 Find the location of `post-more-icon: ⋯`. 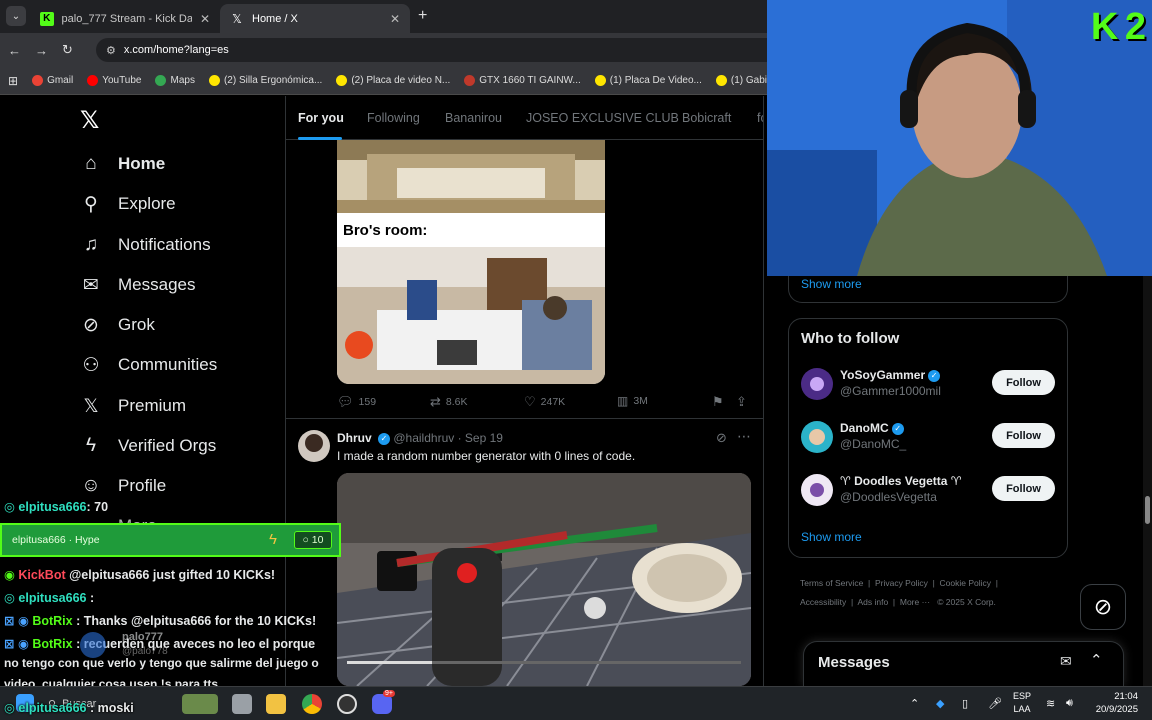

post-more-icon: ⋯ is located at coordinates (744, 436).